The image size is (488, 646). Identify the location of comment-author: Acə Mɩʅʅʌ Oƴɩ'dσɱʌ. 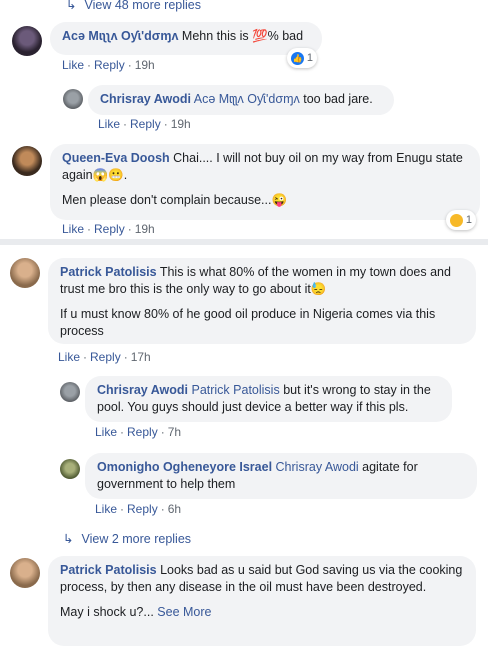
(120, 36).